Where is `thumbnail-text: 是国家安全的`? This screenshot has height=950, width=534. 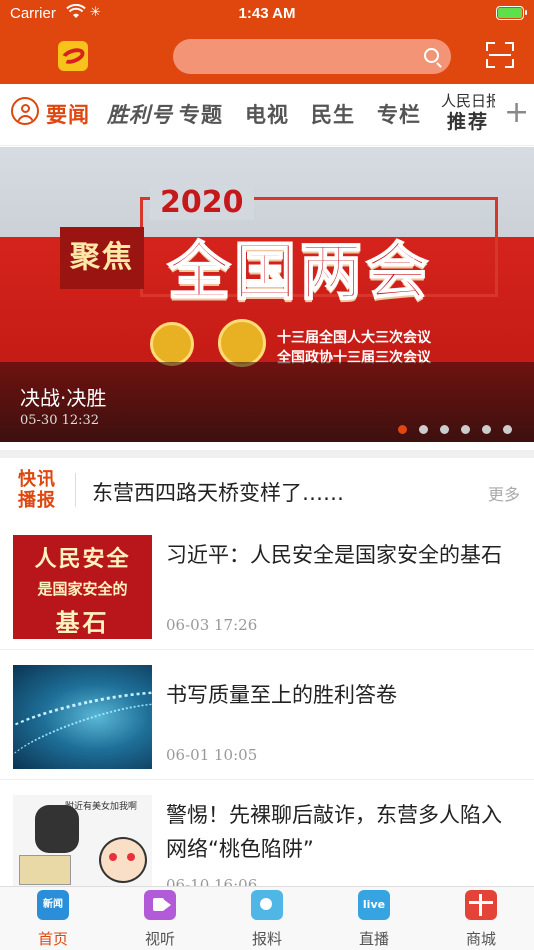
thumbnail-text: 是国家安全的 is located at coordinates (82, 589).